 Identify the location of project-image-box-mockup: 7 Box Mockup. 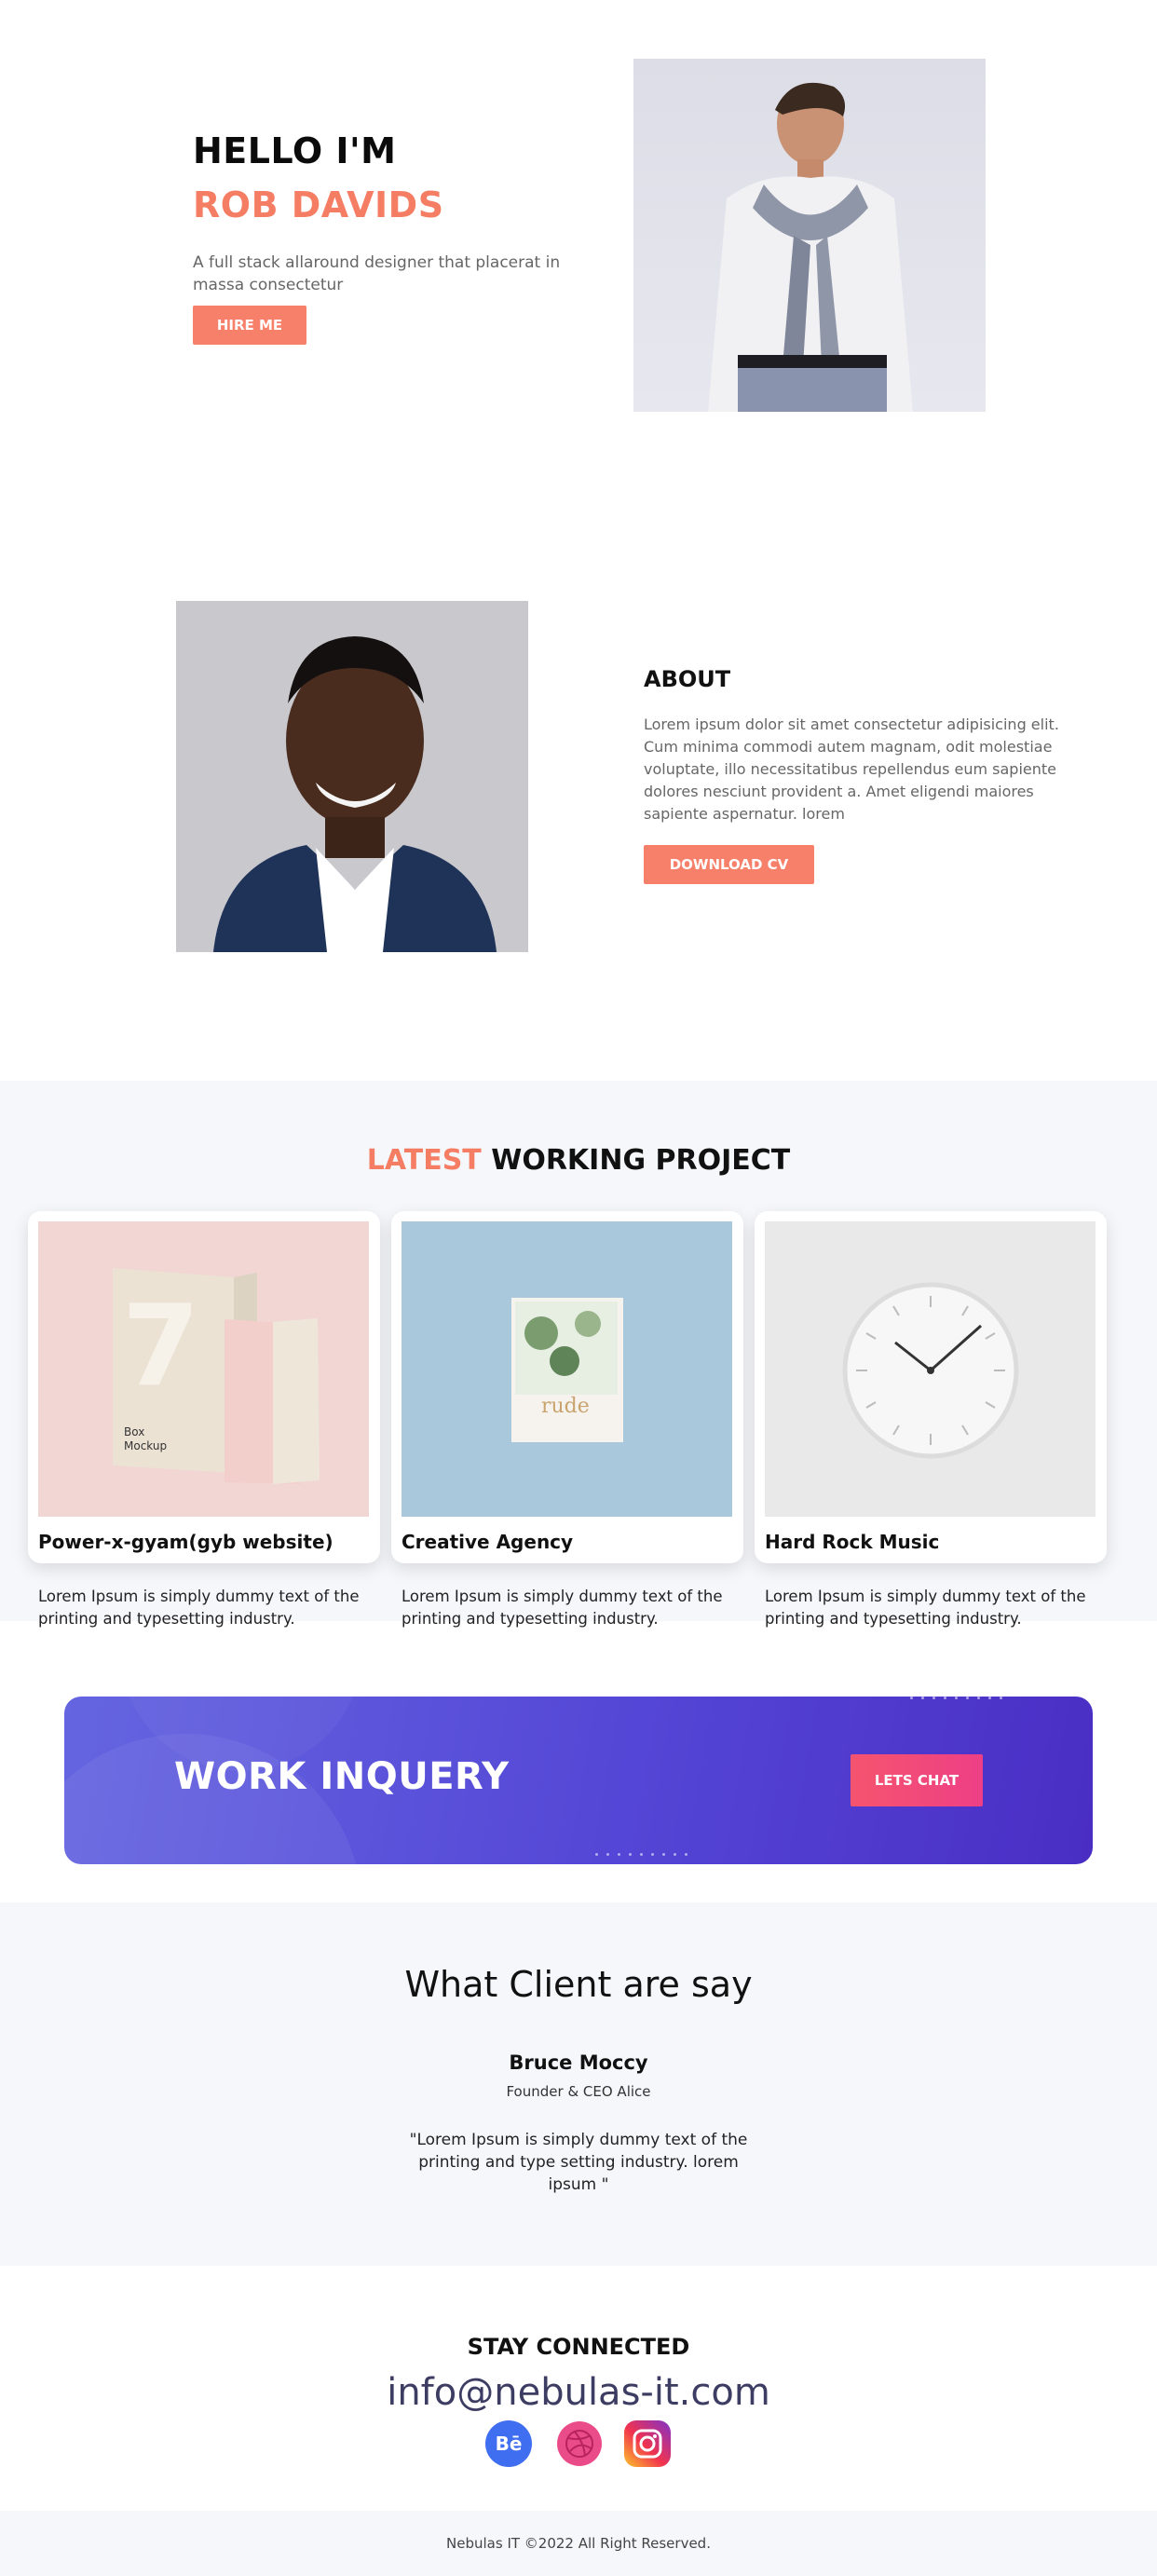
(203, 1369).